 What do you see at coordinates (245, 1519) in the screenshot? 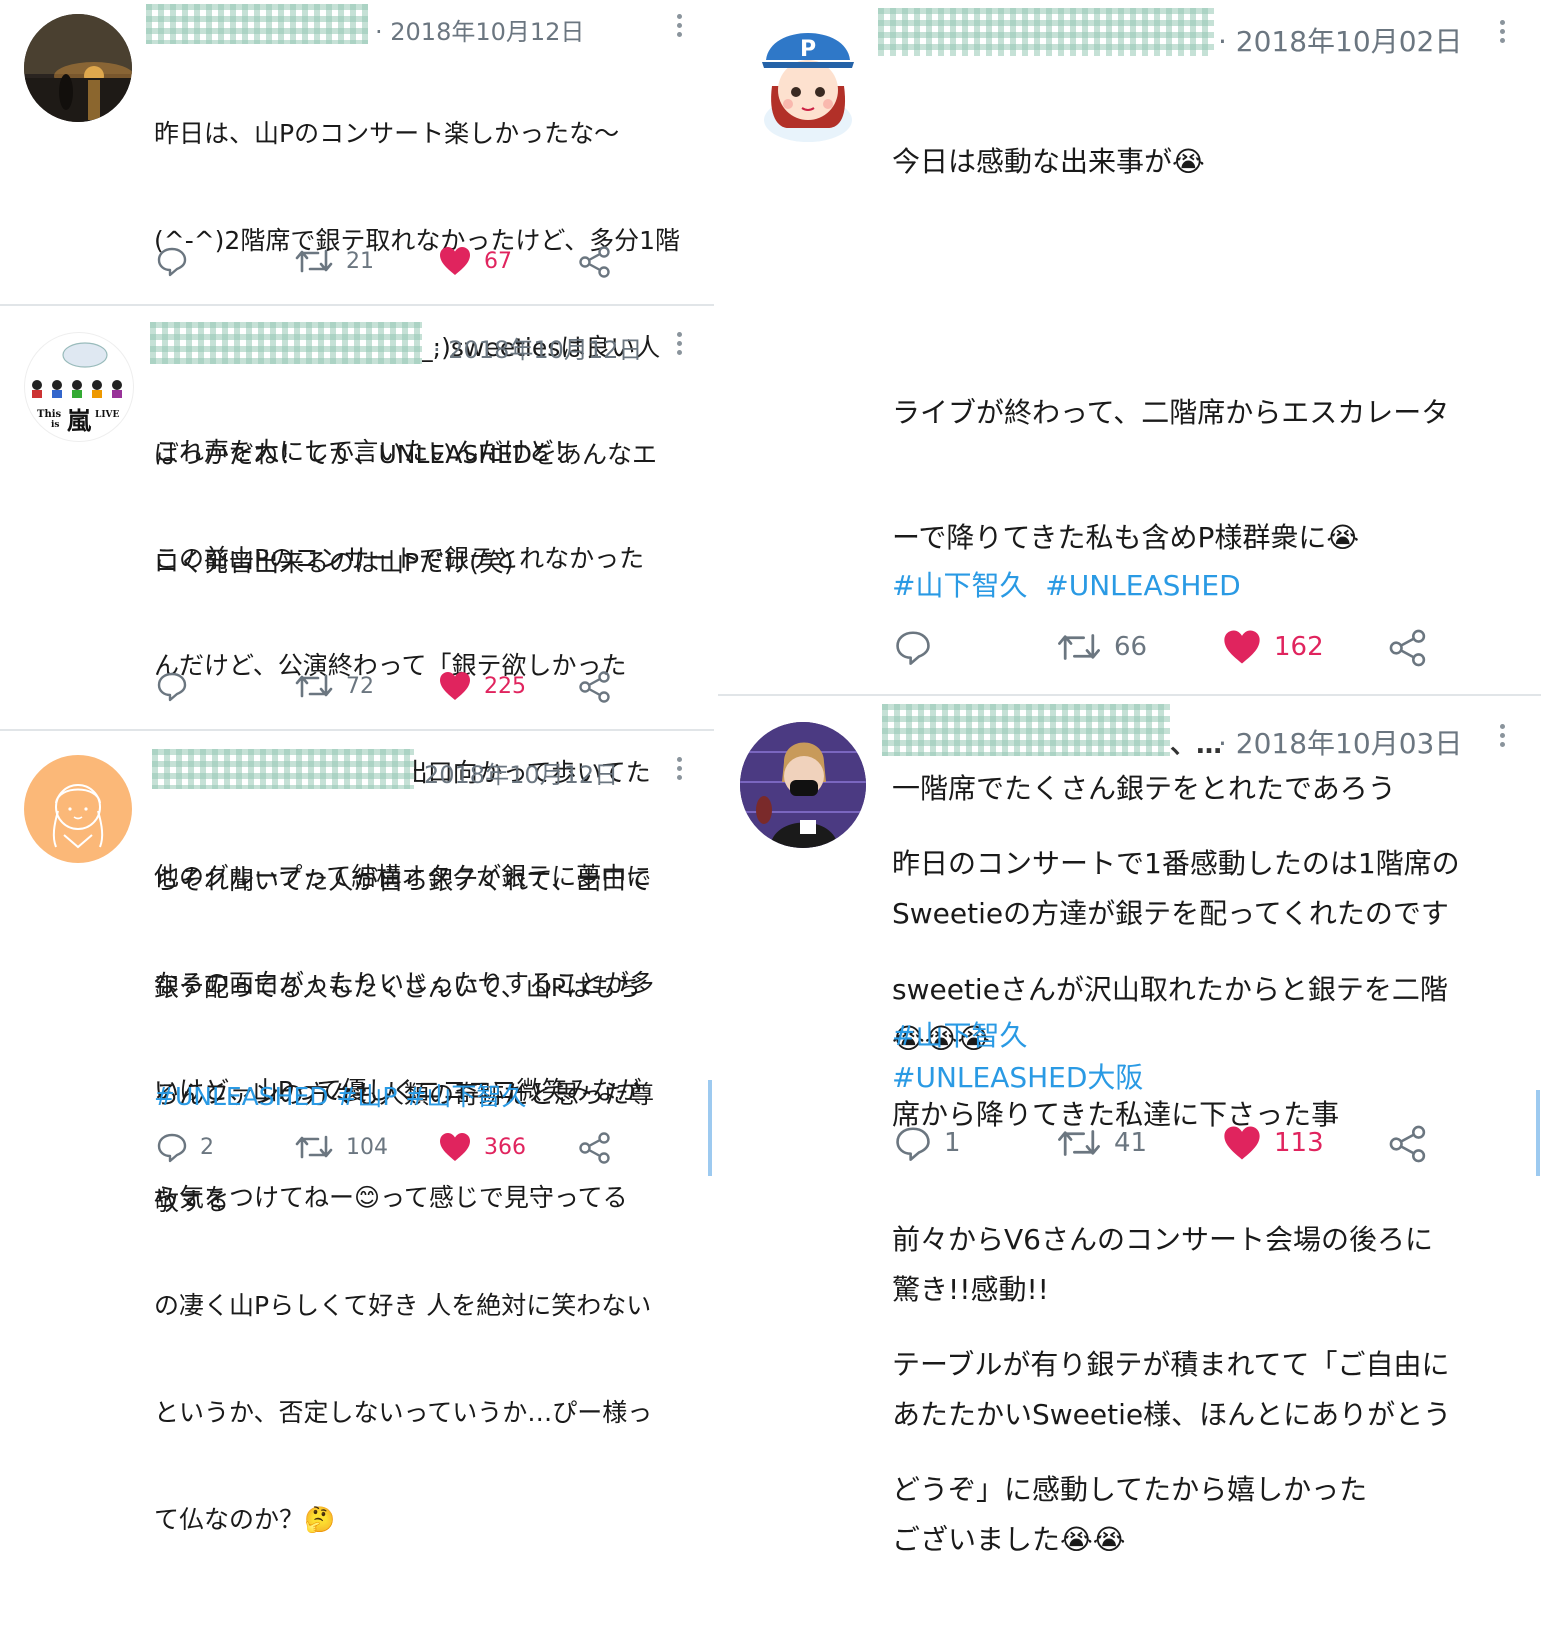
I see `text-line: て仏なのか？🤔` at bounding box center [245, 1519].